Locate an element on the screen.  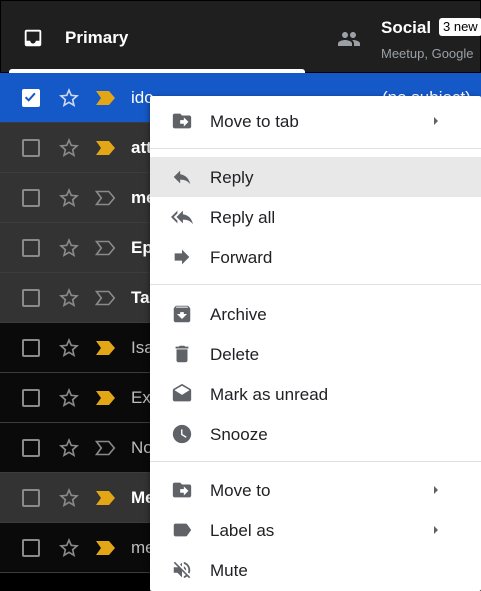
trash-icon is located at coordinates (182, 354).